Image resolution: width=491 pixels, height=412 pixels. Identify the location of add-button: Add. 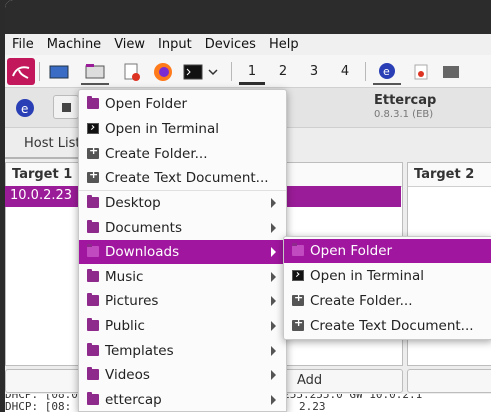
(309, 380).